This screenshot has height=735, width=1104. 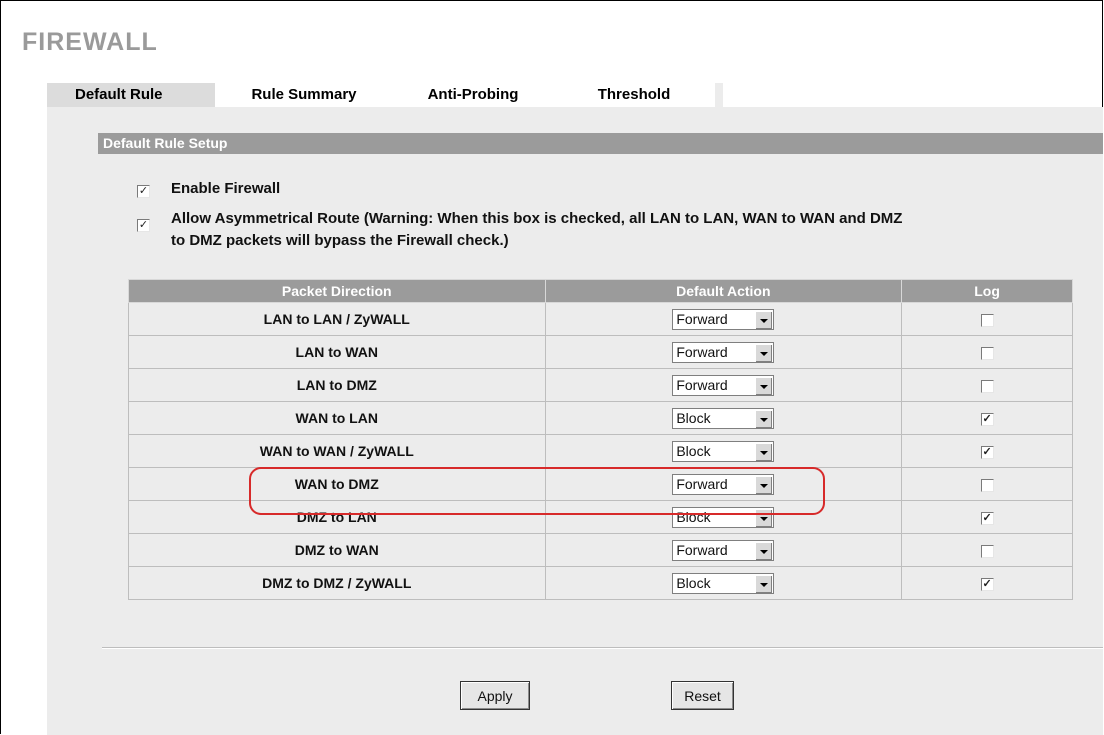 What do you see at coordinates (495, 695) in the screenshot?
I see `apply-button: Apply` at bounding box center [495, 695].